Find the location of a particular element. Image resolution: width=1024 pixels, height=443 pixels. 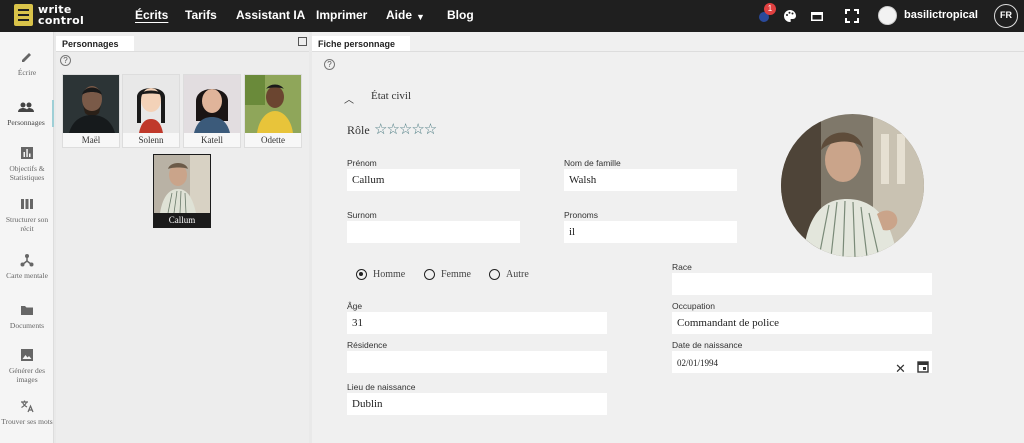

character-card-solenn: Solenn is located at coordinates (151, 111).